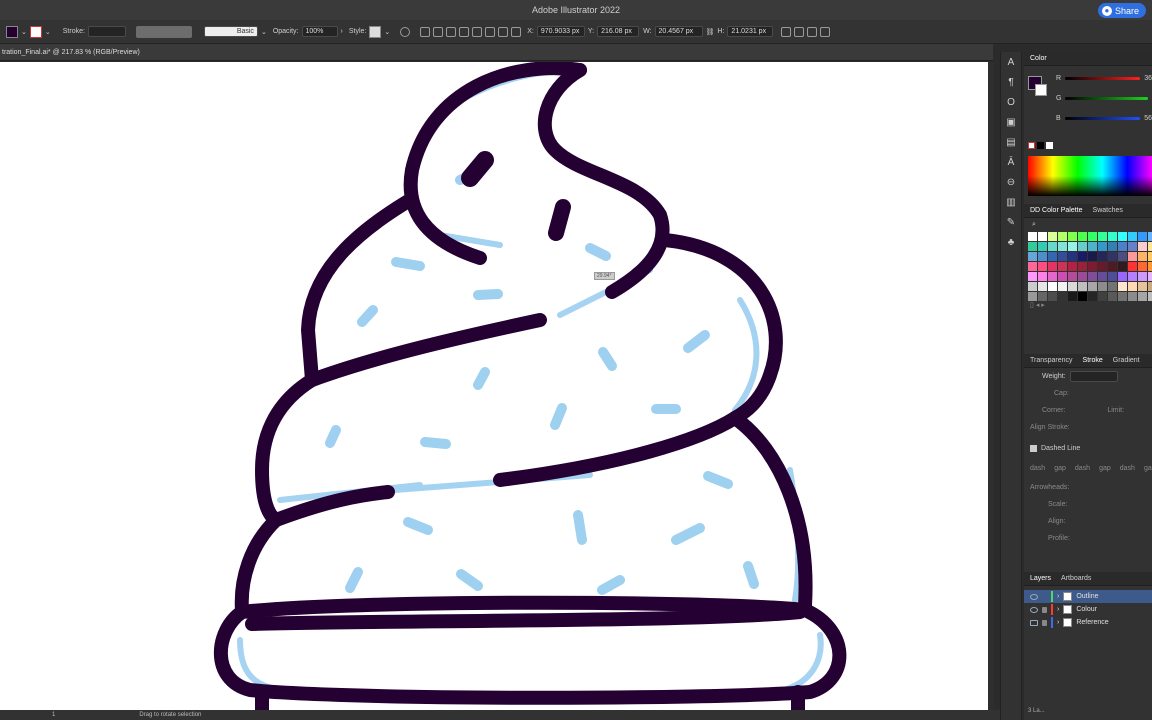 This screenshot has width=1152, height=720. What do you see at coordinates (812, 31) in the screenshot?
I see `quick-actions-icon` at bounding box center [812, 31].